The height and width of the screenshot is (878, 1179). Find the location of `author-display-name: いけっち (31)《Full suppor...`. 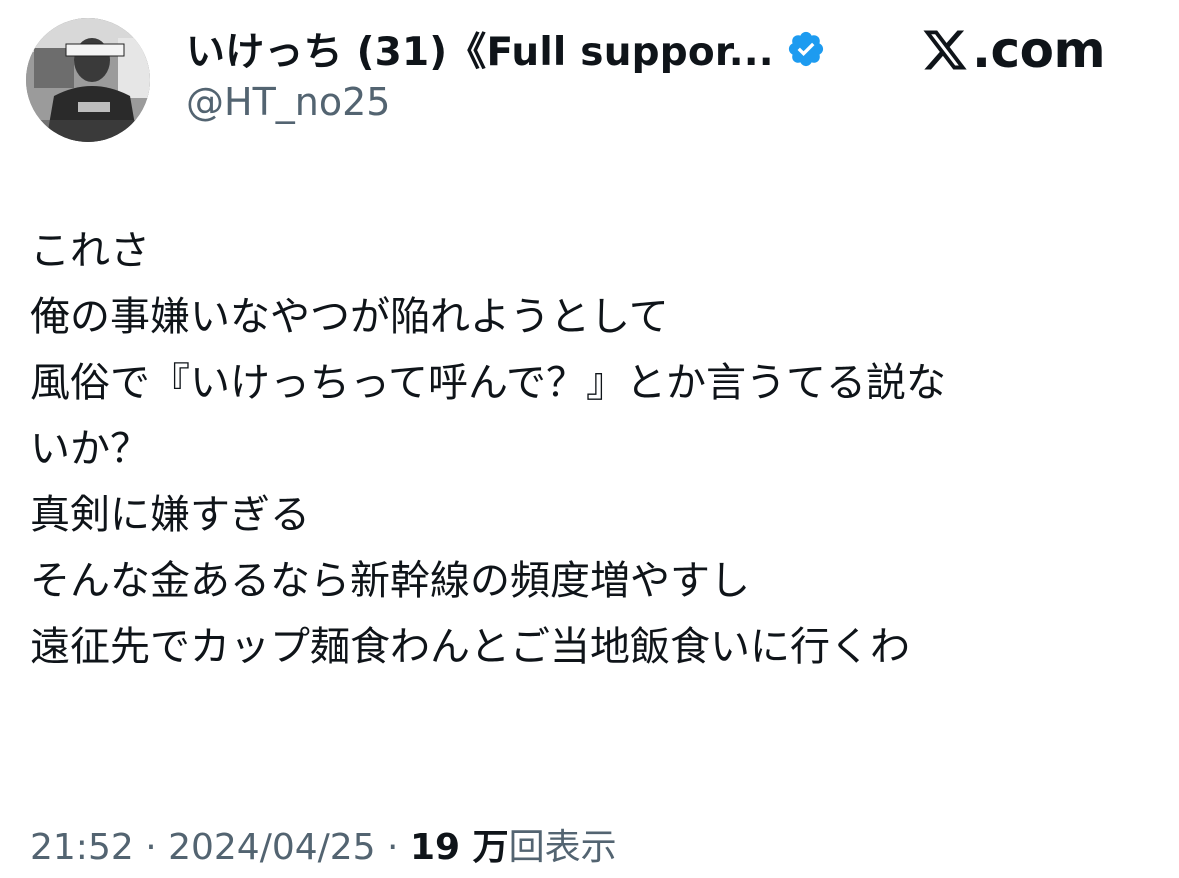

author-display-name: いけっち (31)《Full suppor... is located at coordinates (506, 49).